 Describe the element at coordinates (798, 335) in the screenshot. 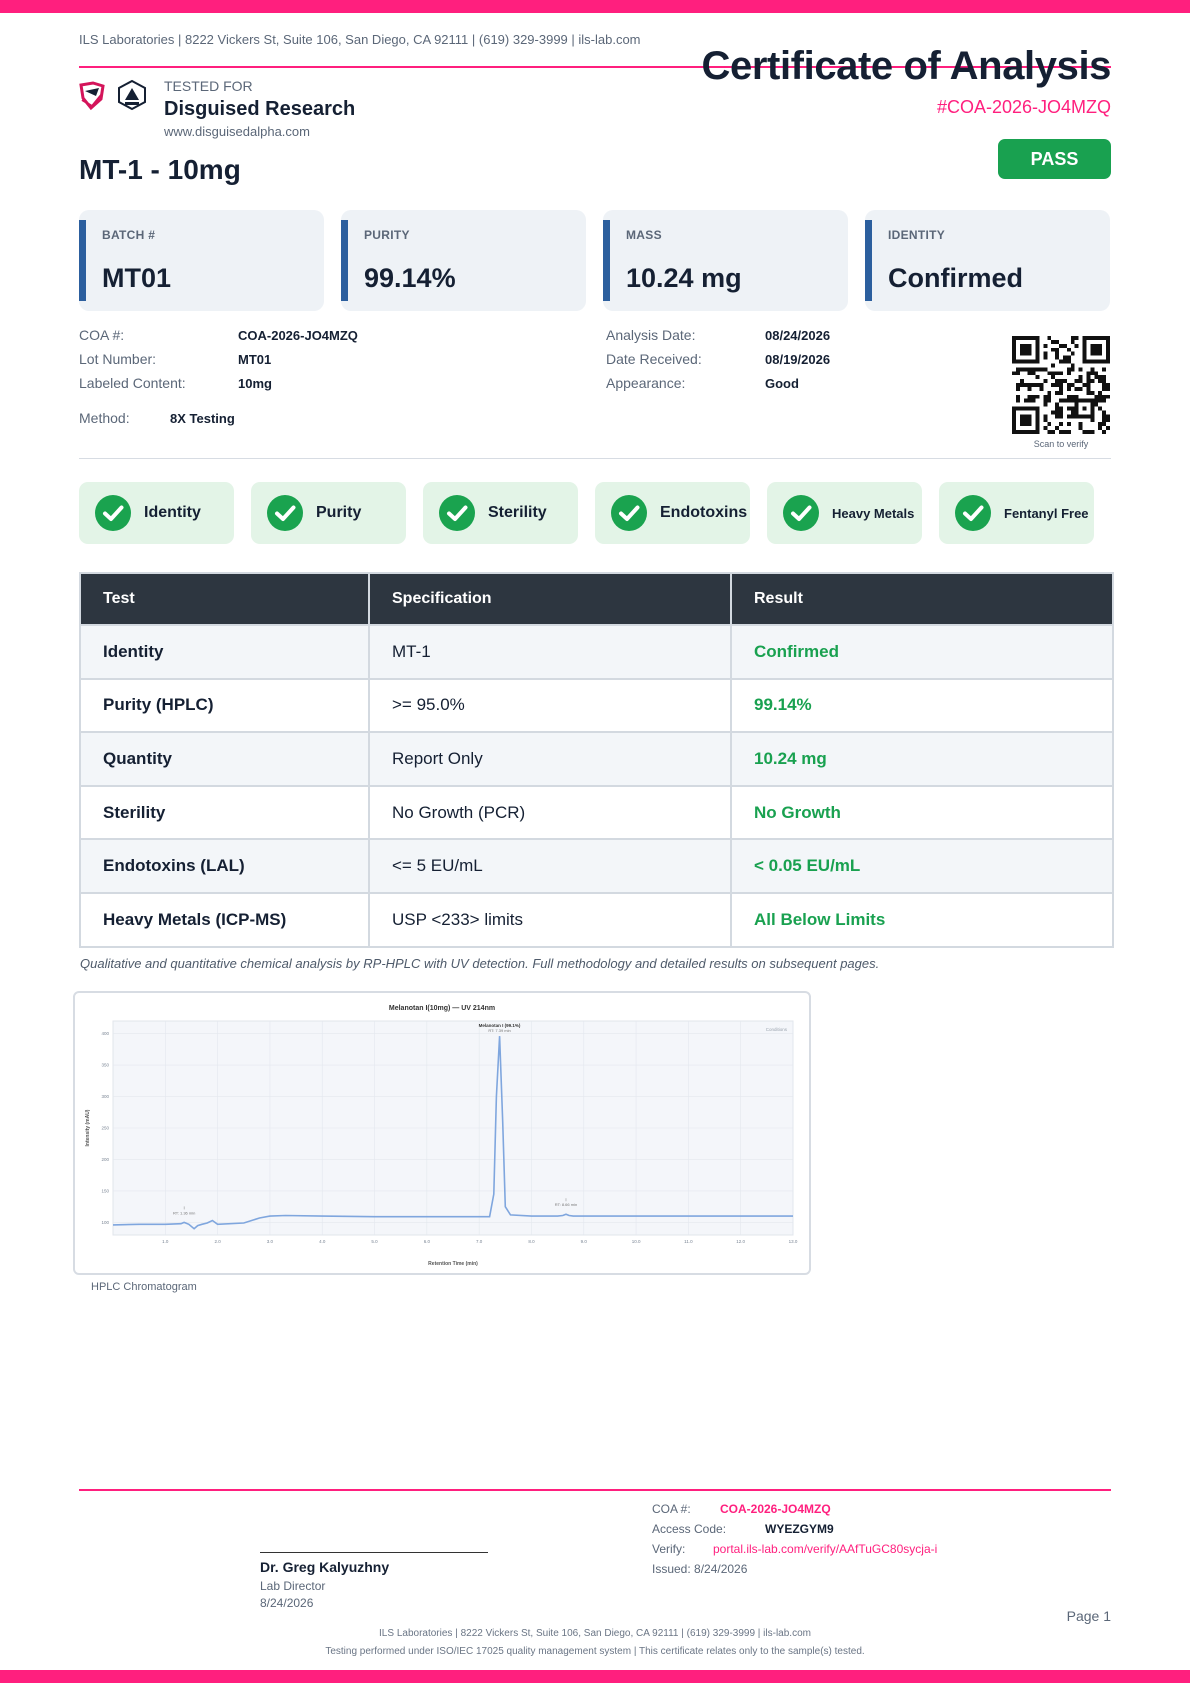

I see `analysis-date-value: 08/24/2026` at that location.